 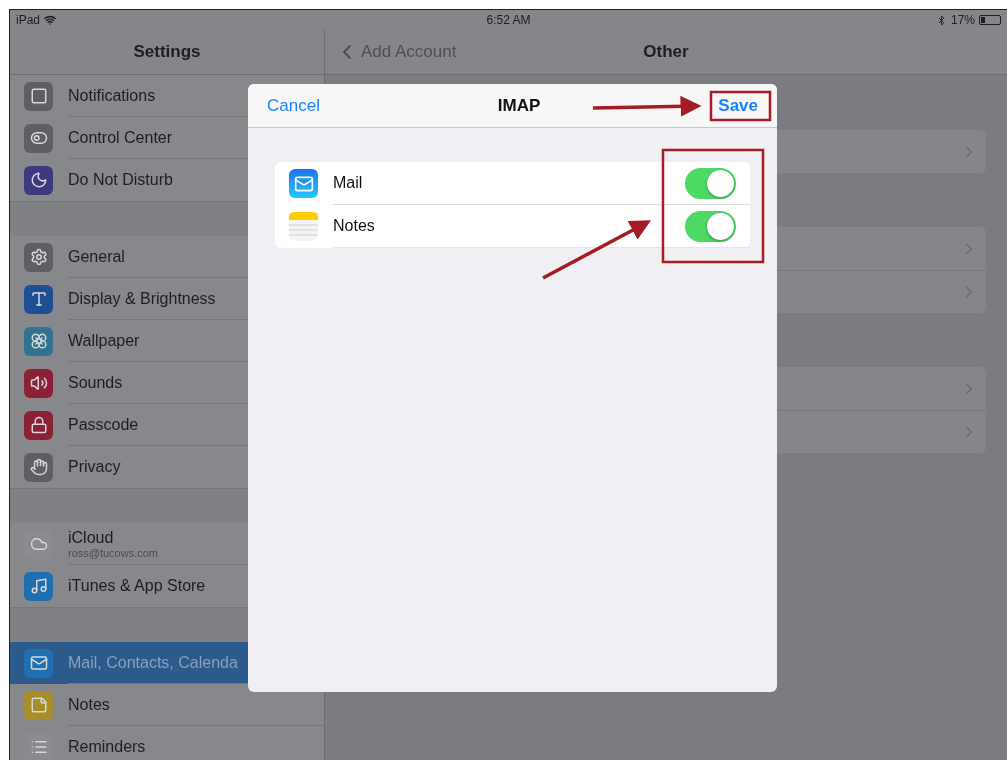 I want to click on settings-item-label: Display & Brightness, so click(x=142, y=298).